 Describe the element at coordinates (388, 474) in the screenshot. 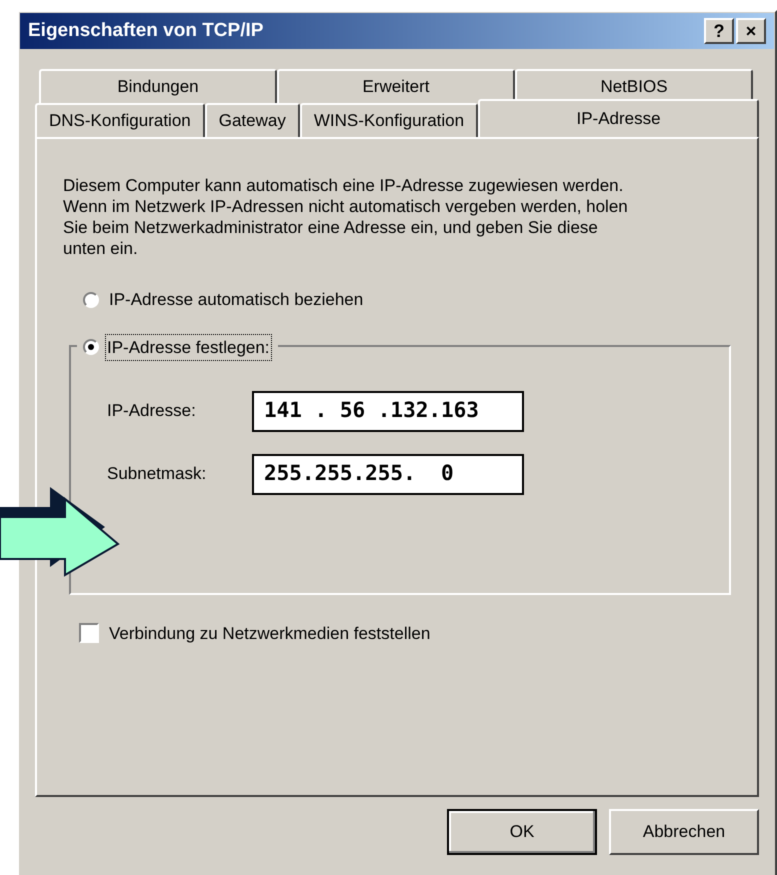

I see `address-field: 255.255.255. 0` at that location.